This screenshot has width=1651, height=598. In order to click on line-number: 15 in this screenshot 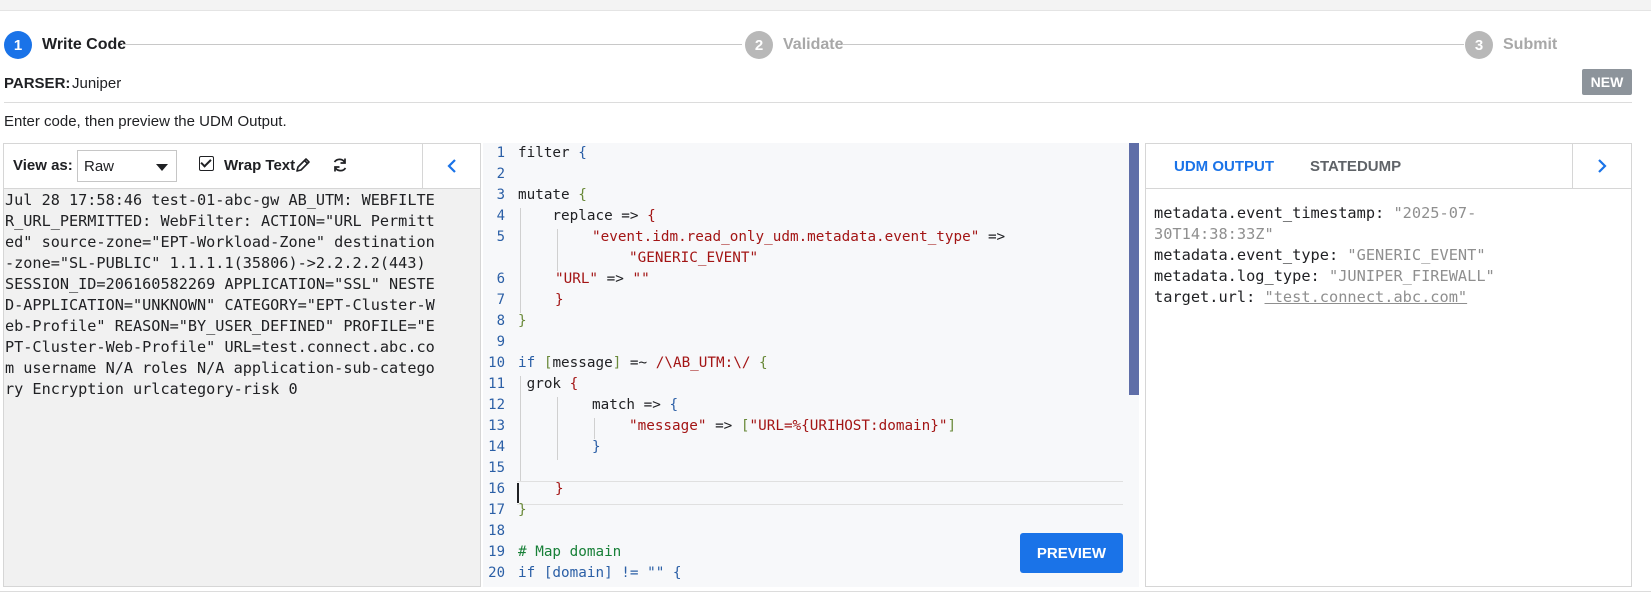, I will do `click(496, 468)`.